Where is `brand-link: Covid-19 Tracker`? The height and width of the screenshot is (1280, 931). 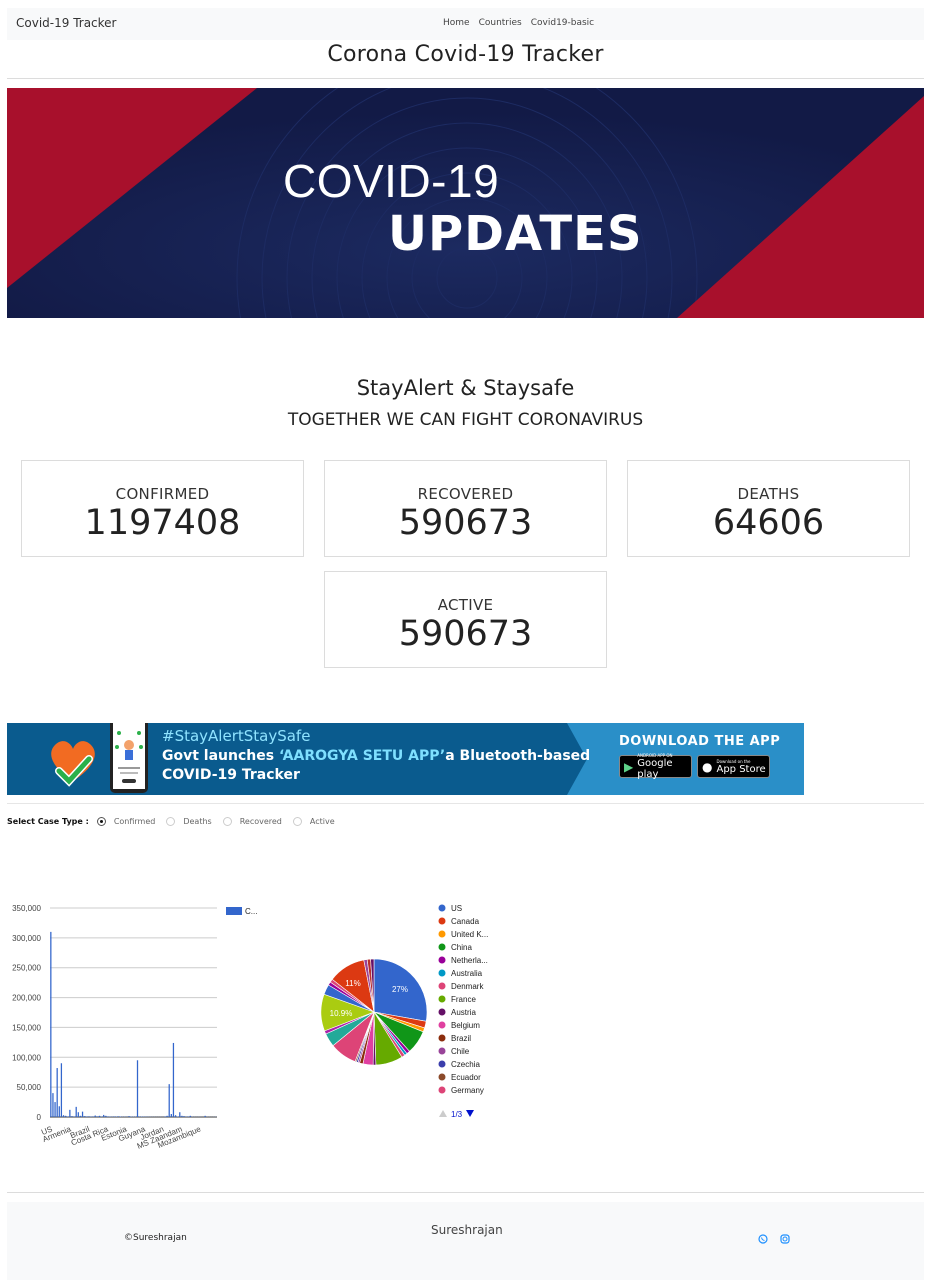 brand-link: Covid-19 Tracker is located at coordinates (66, 23).